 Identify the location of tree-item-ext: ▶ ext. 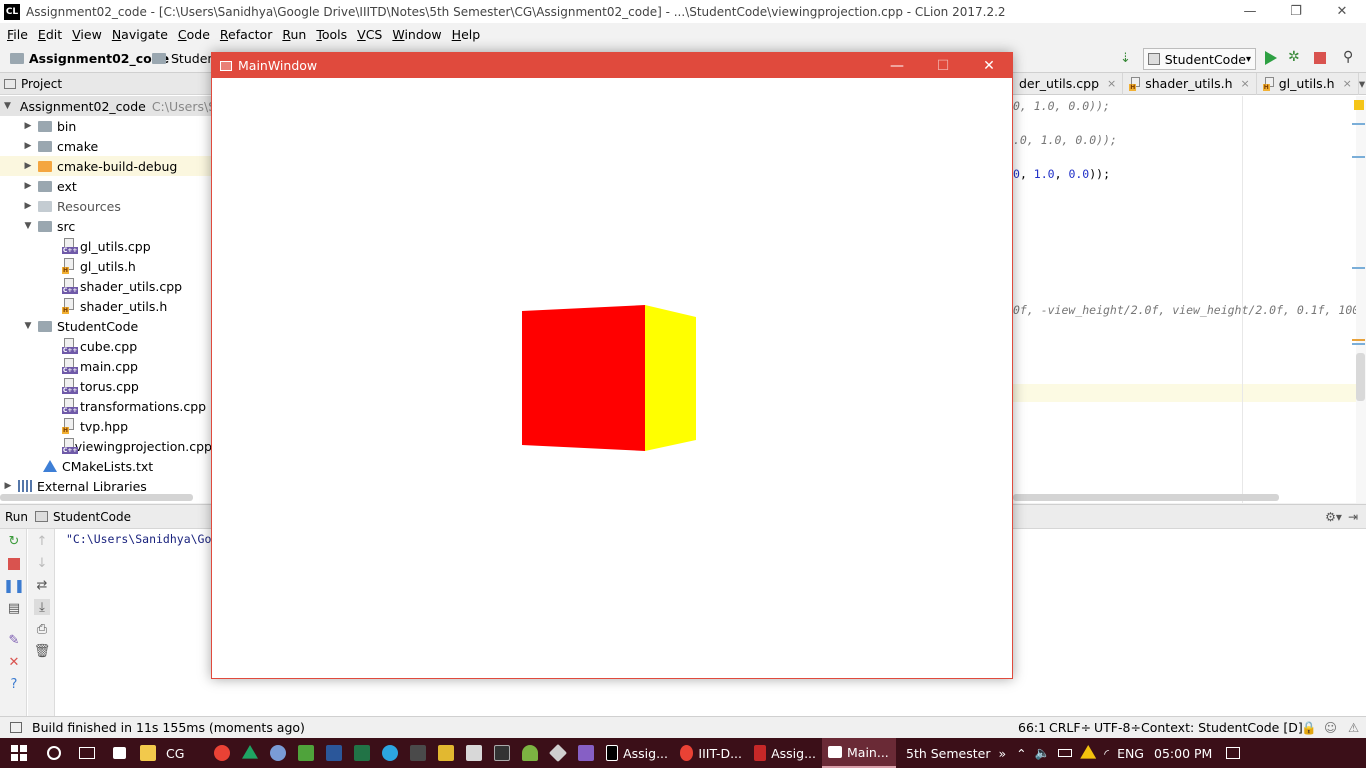
(106, 186).